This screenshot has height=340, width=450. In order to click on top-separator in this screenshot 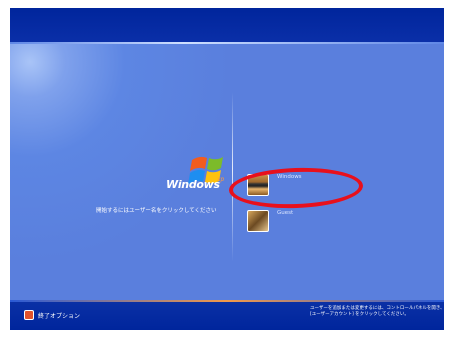, I will do `click(227, 43)`.